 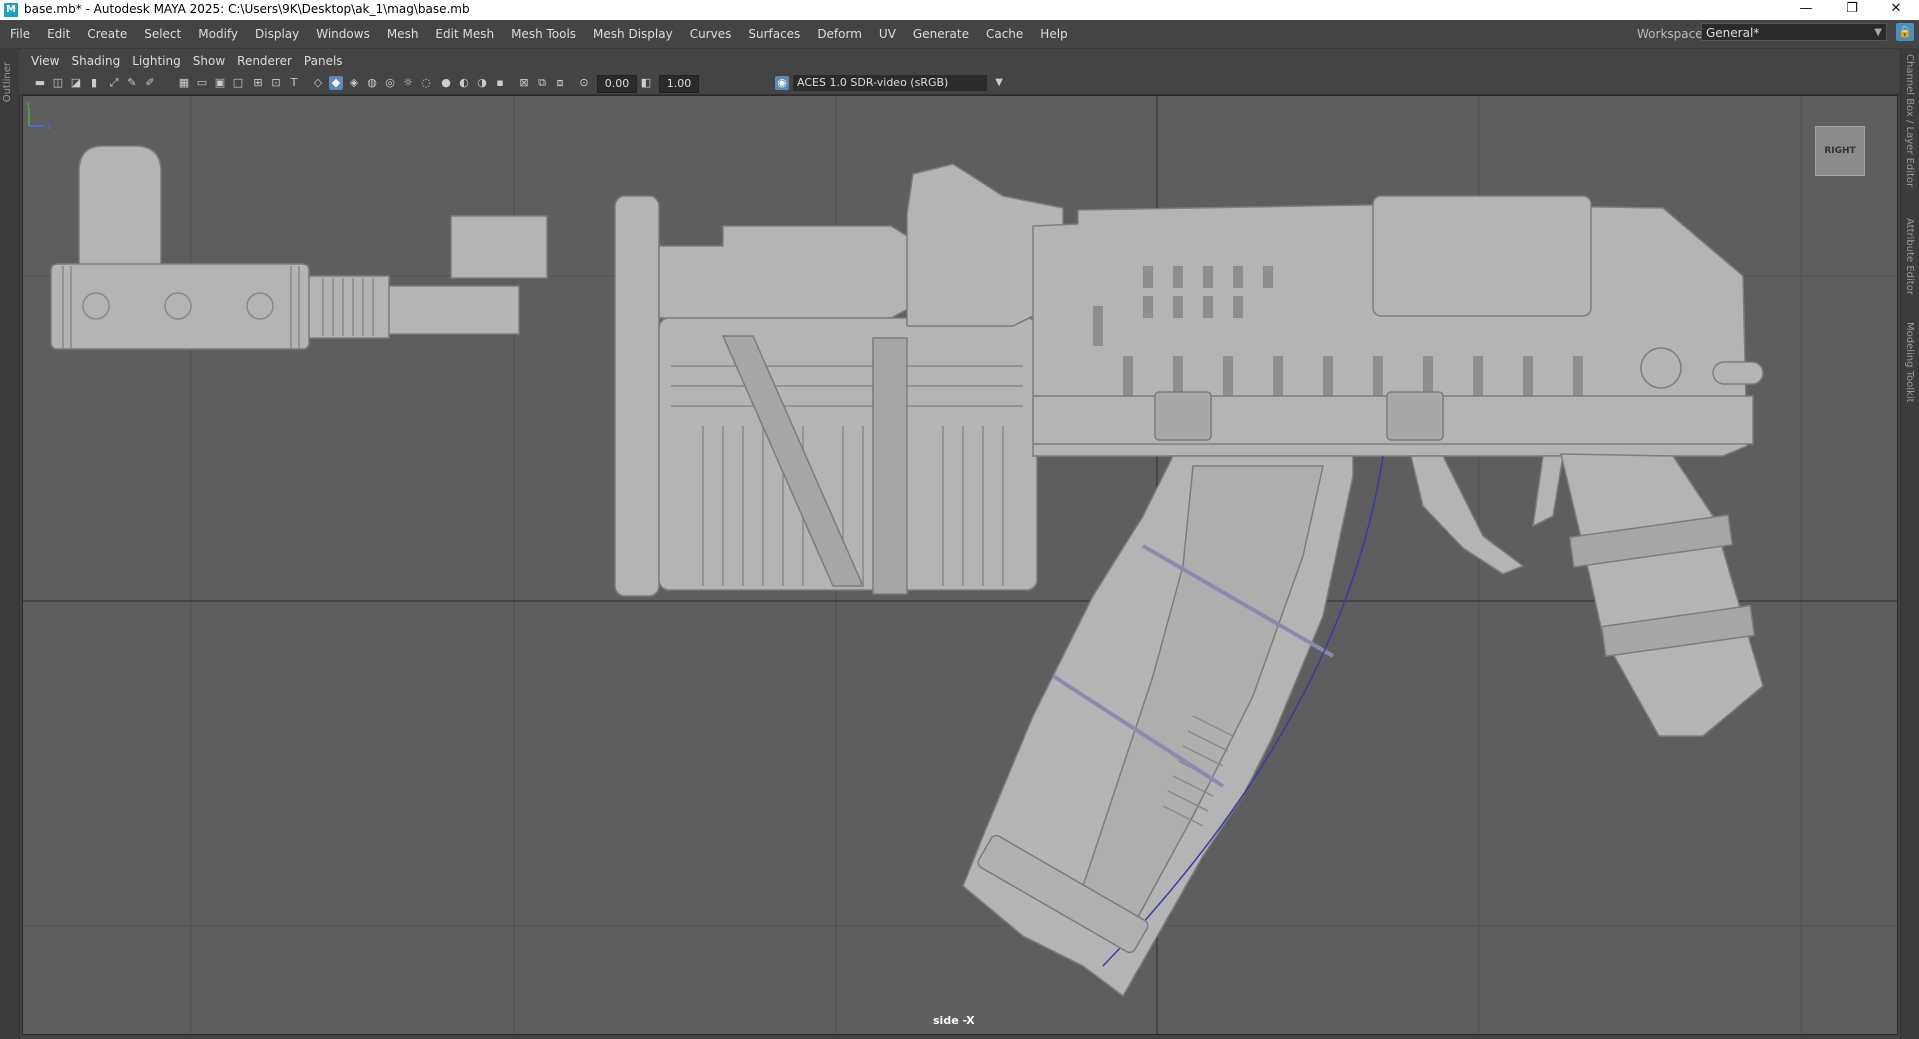 What do you see at coordinates (782, 83) in the screenshot?
I see `color-management-icon: ◉` at bounding box center [782, 83].